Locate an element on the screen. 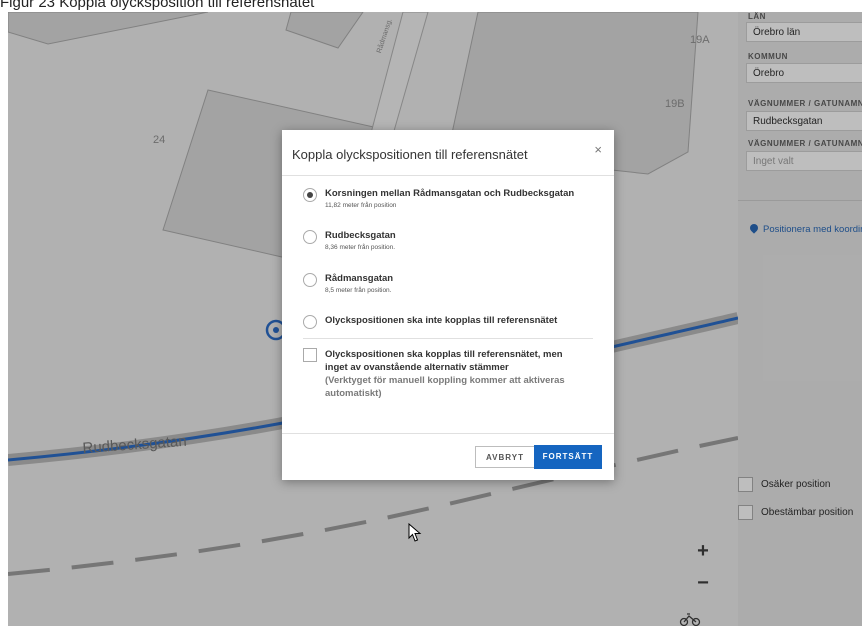  option-label: Rådmansgatan is located at coordinates (359, 278).